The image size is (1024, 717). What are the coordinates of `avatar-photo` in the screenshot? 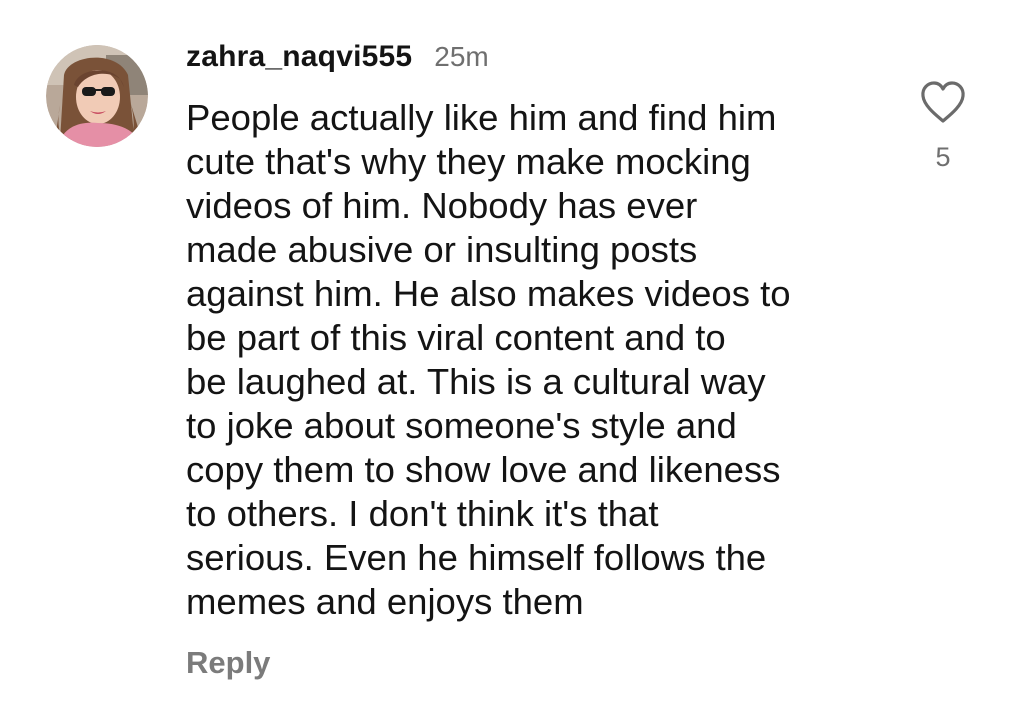 It's located at (97, 96).